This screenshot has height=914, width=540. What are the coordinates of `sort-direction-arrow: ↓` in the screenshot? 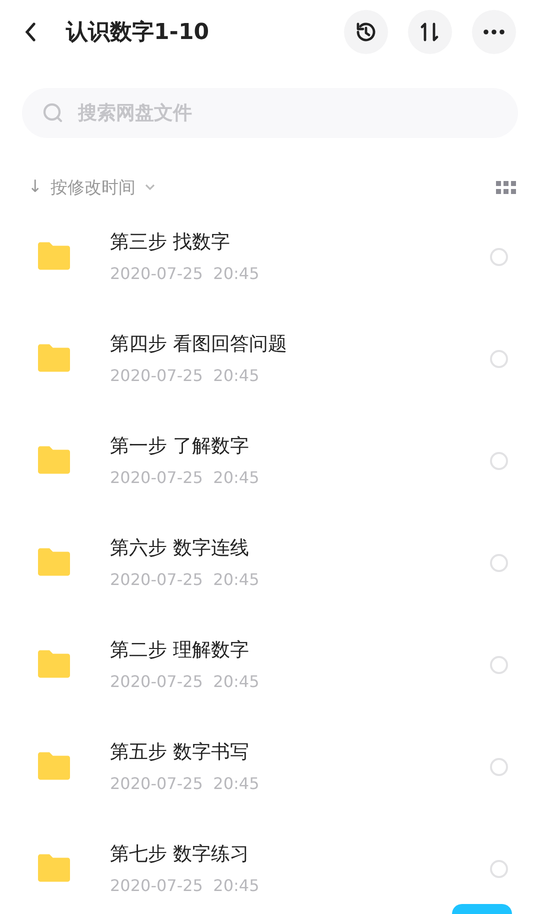 It's located at (35, 187).